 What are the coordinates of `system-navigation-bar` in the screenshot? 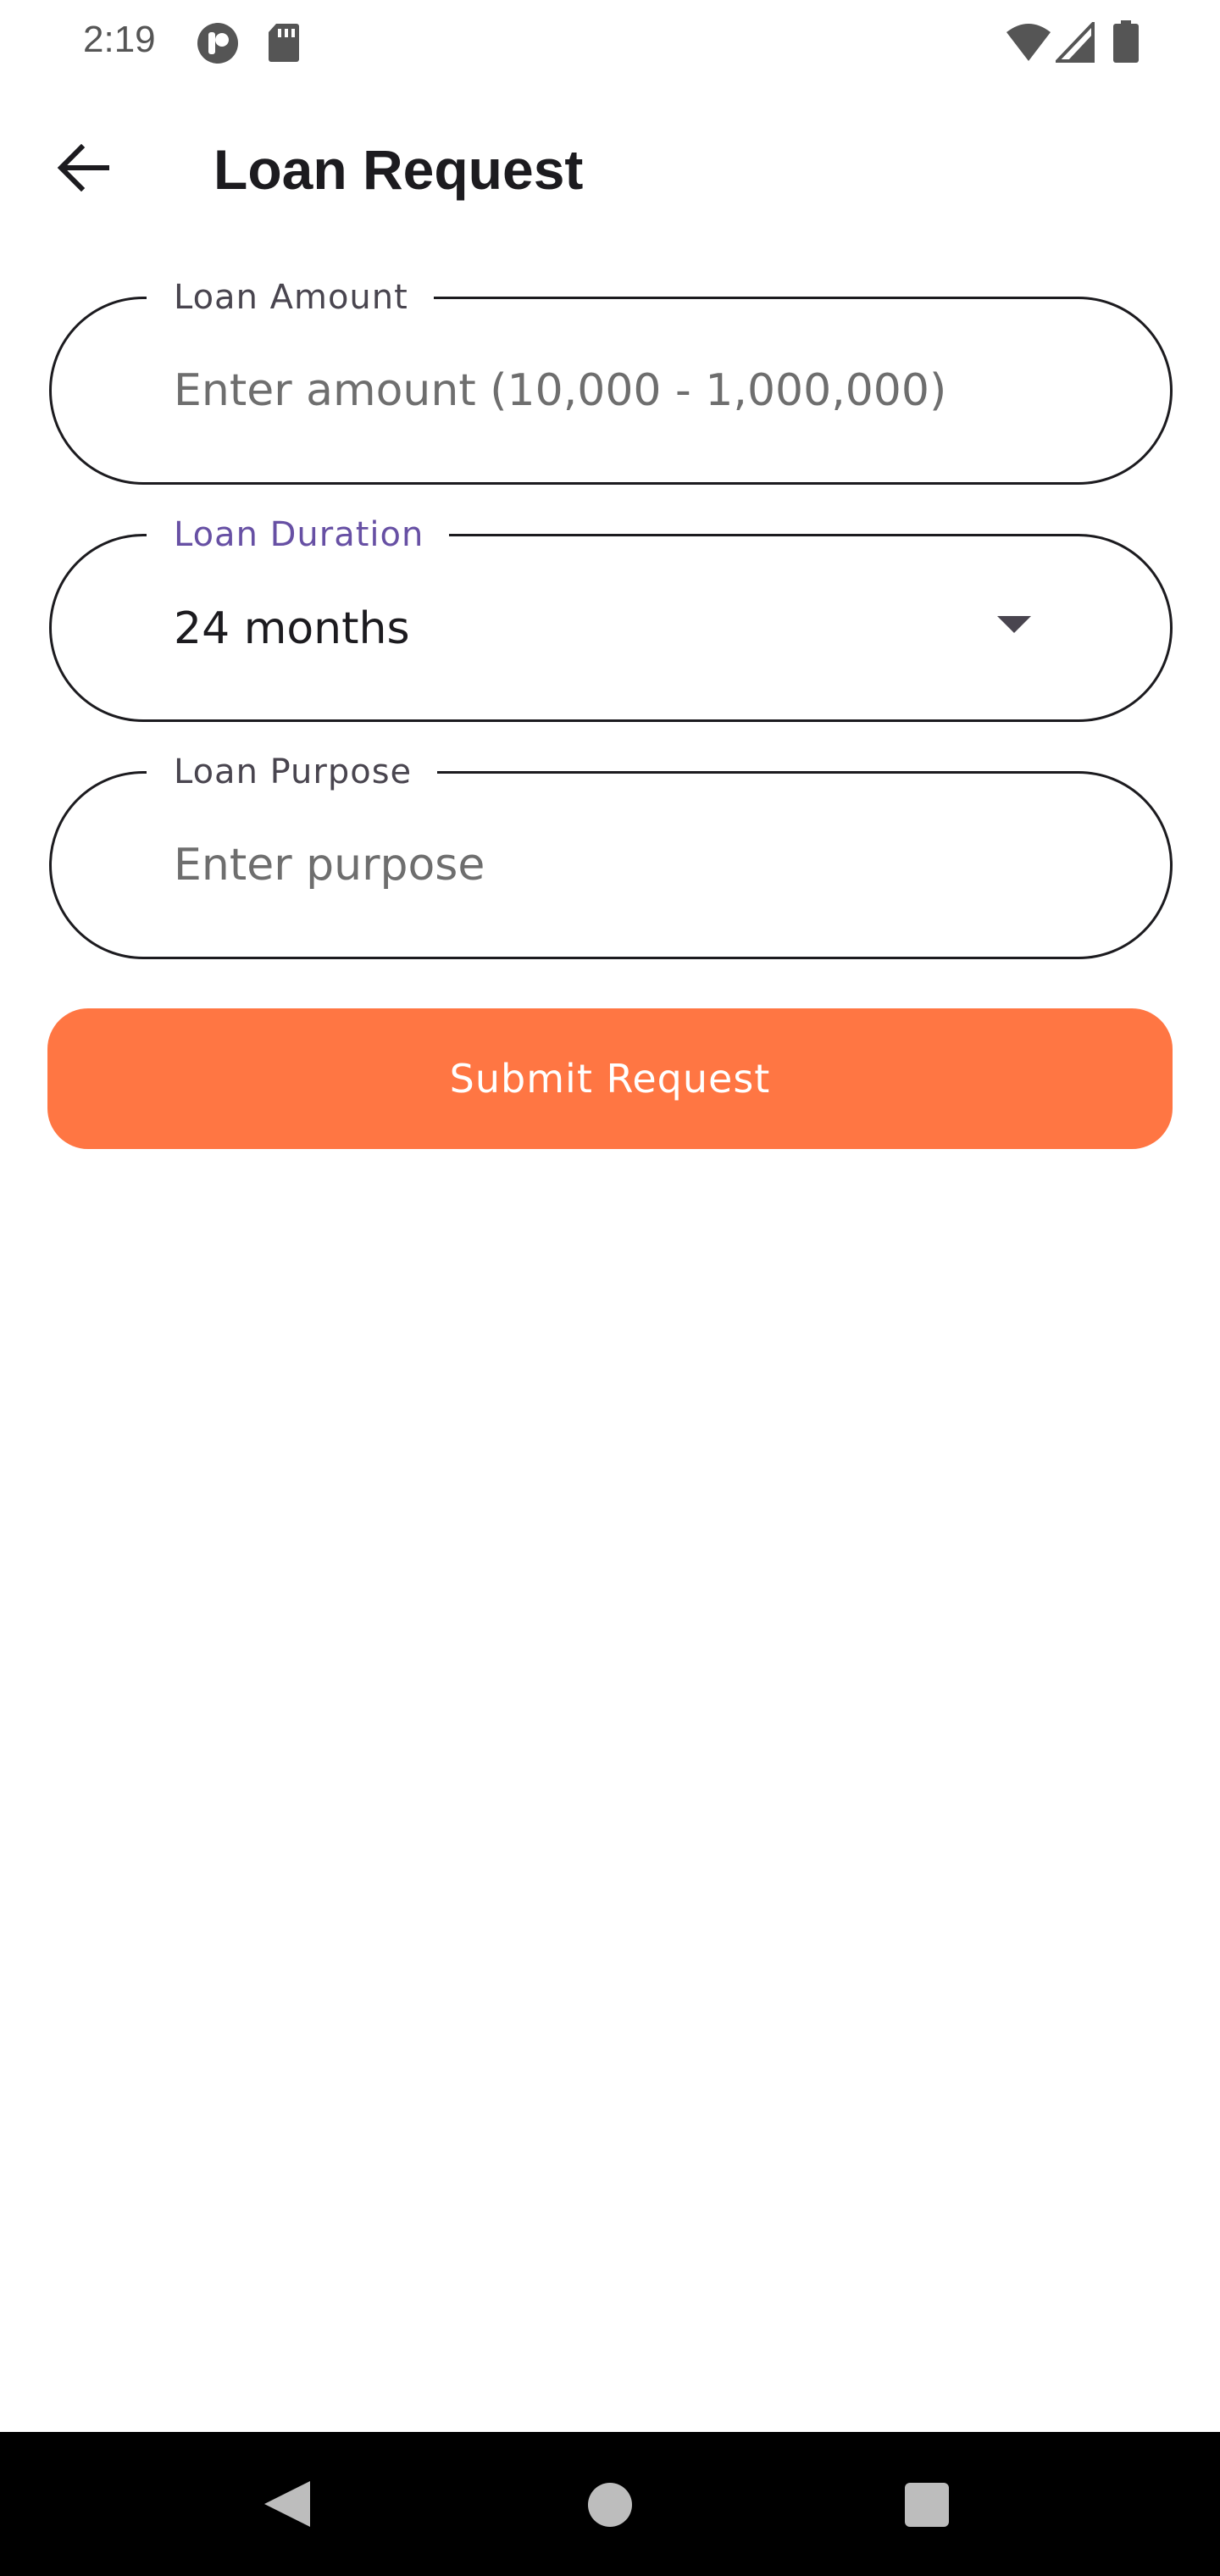 It's located at (610, 2504).